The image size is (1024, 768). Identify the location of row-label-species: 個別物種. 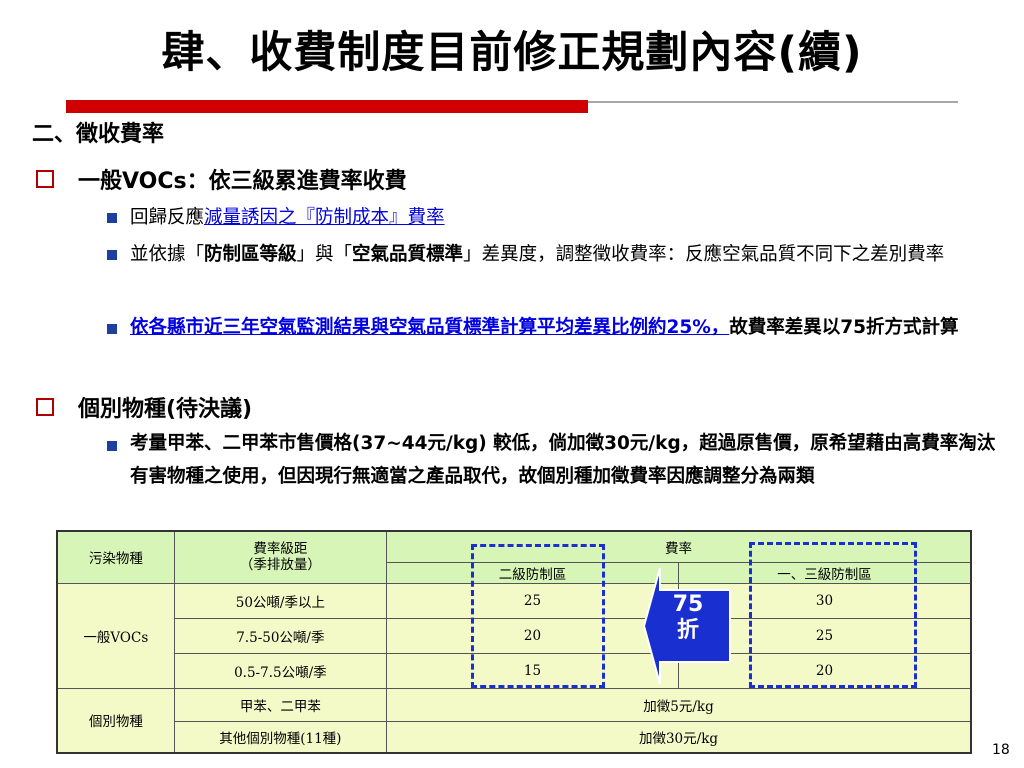
(115, 720).